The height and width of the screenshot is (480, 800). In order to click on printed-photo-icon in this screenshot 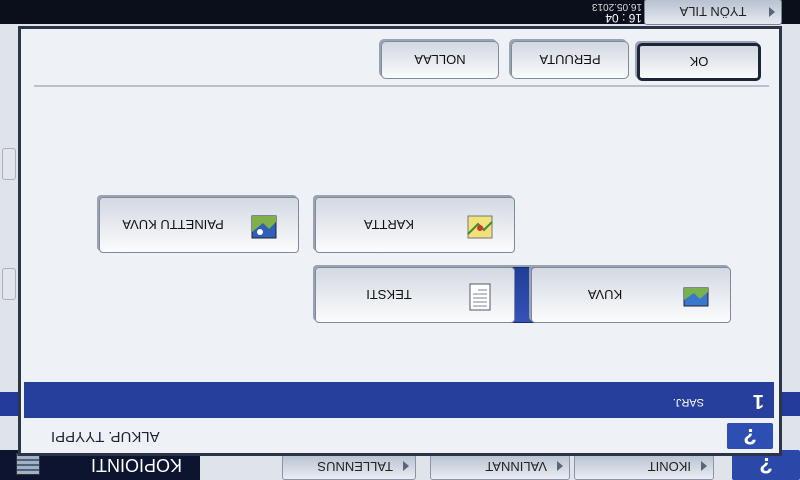, I will do `click(264, 227)`.